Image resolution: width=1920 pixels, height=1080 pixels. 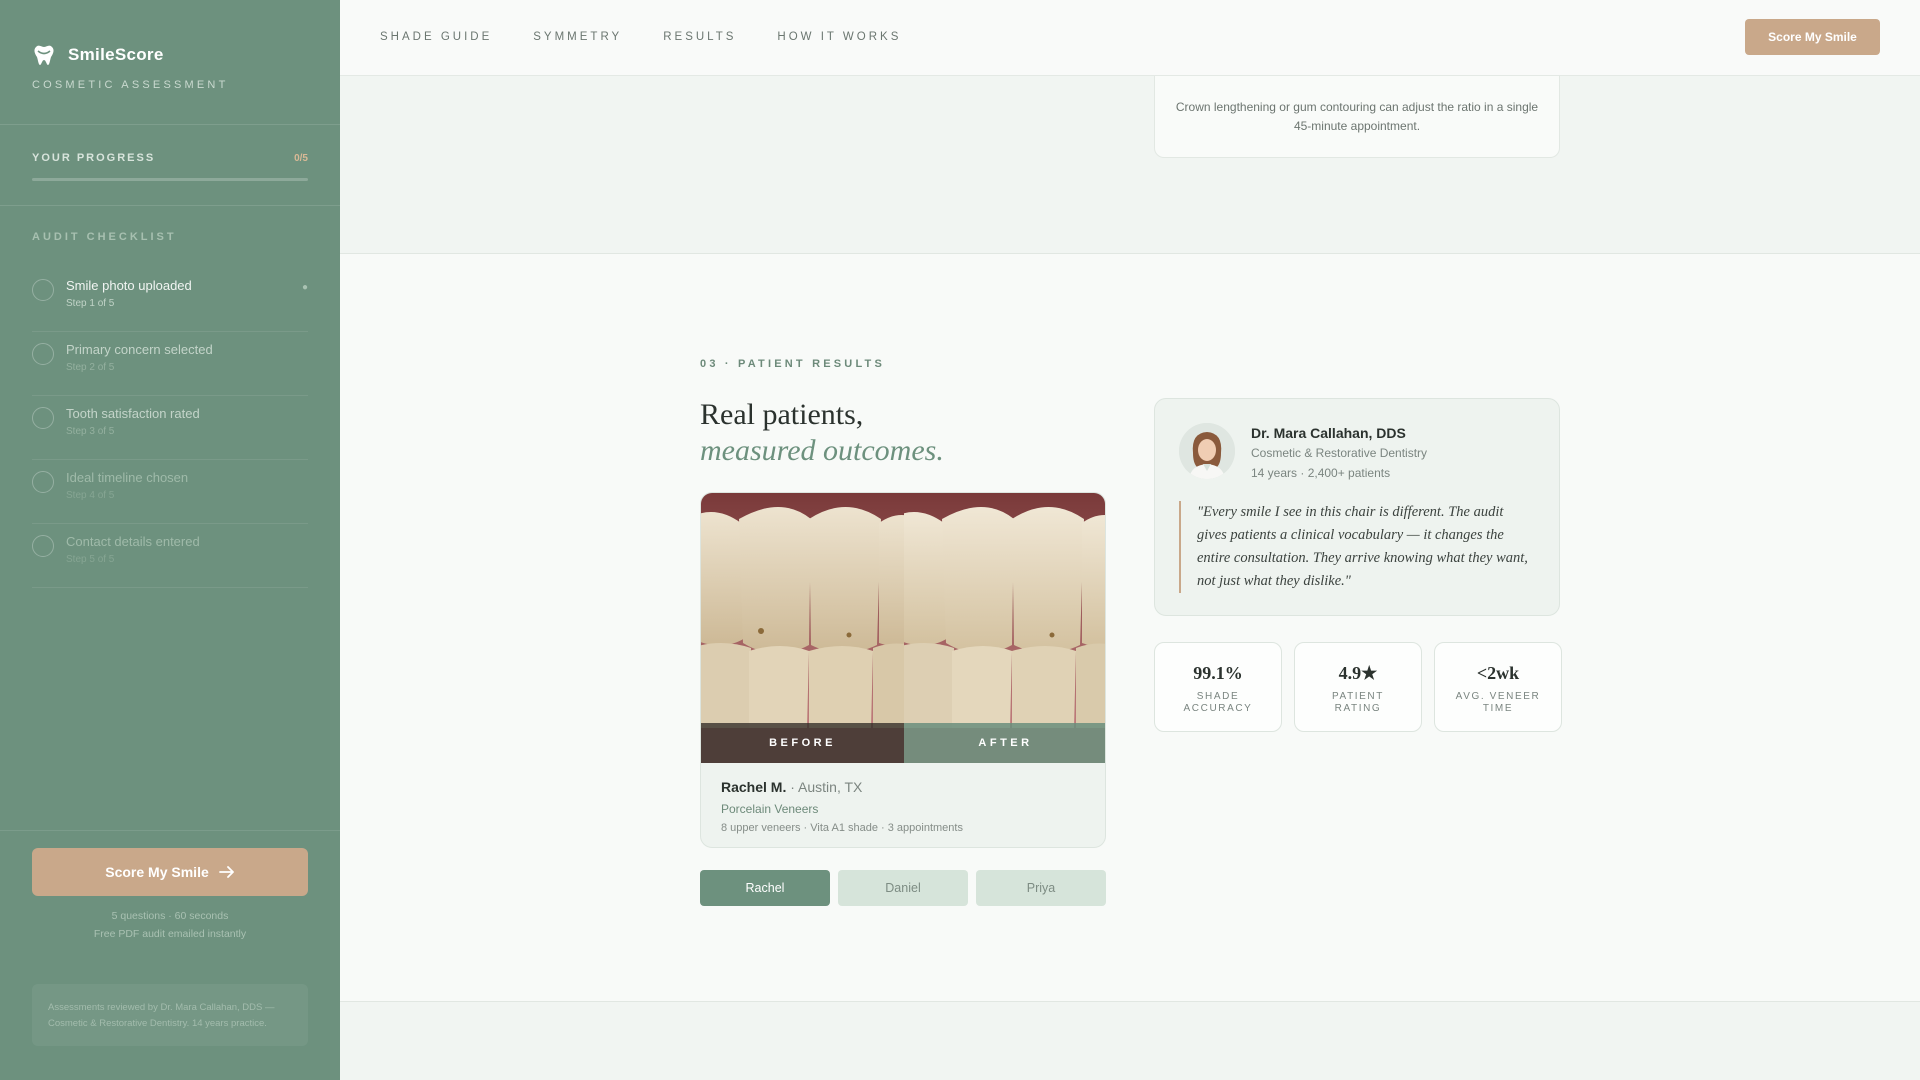 I want to click on doctor-avatar, so click(x=1207, y=451).